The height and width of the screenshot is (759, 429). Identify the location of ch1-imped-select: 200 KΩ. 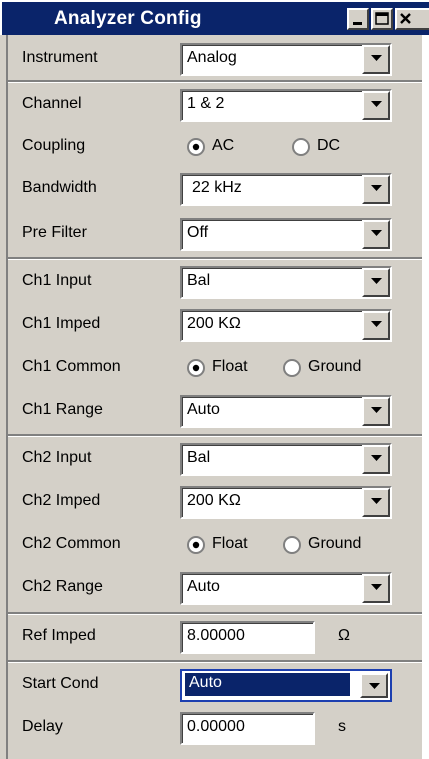
(286, 325).